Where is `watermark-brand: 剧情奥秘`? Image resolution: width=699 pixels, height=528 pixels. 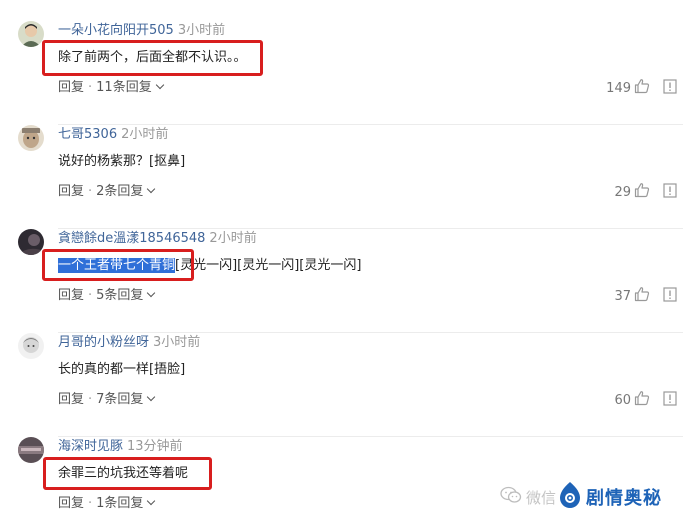 watermark-brand: 剧情奥秘 is located at coordinates (624, 498).